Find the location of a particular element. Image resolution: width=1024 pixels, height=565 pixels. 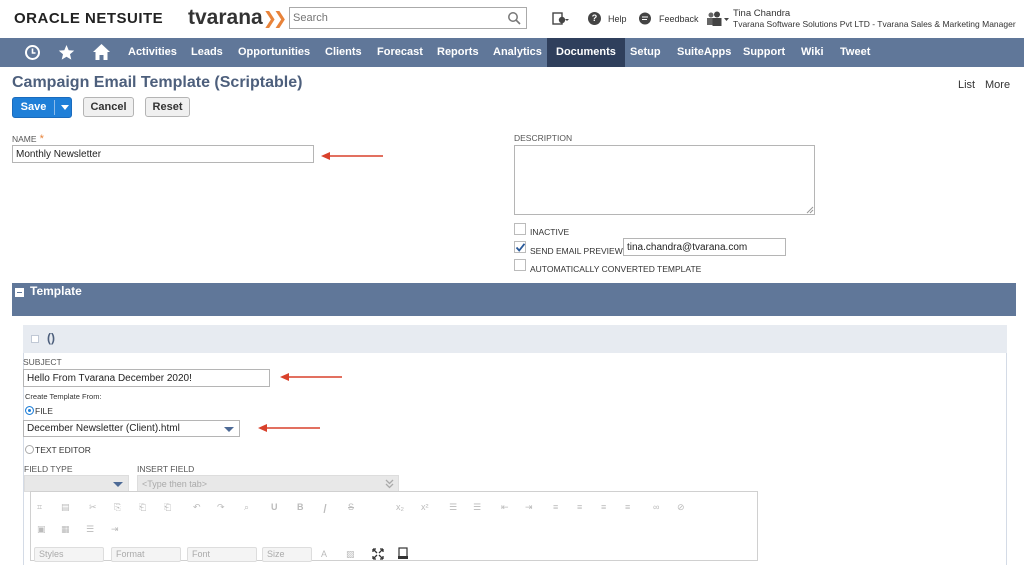

more-link: More is located at coordinates (997, 85).